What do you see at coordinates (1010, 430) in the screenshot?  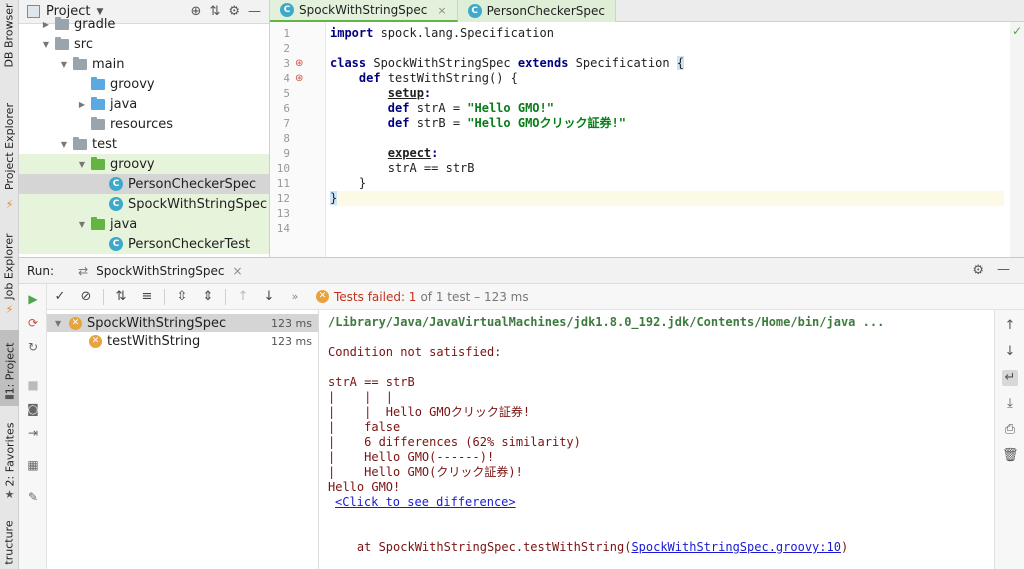 I see `print-icon: ⎙` at bounding box center [1010, 430].